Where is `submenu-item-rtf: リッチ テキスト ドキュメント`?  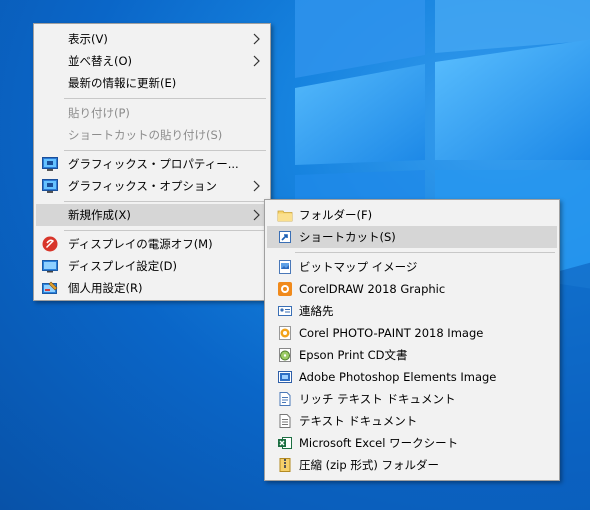
submenu-item-rtf: リッチ テキスト ドキュメント is located at coordinates (412, 399).